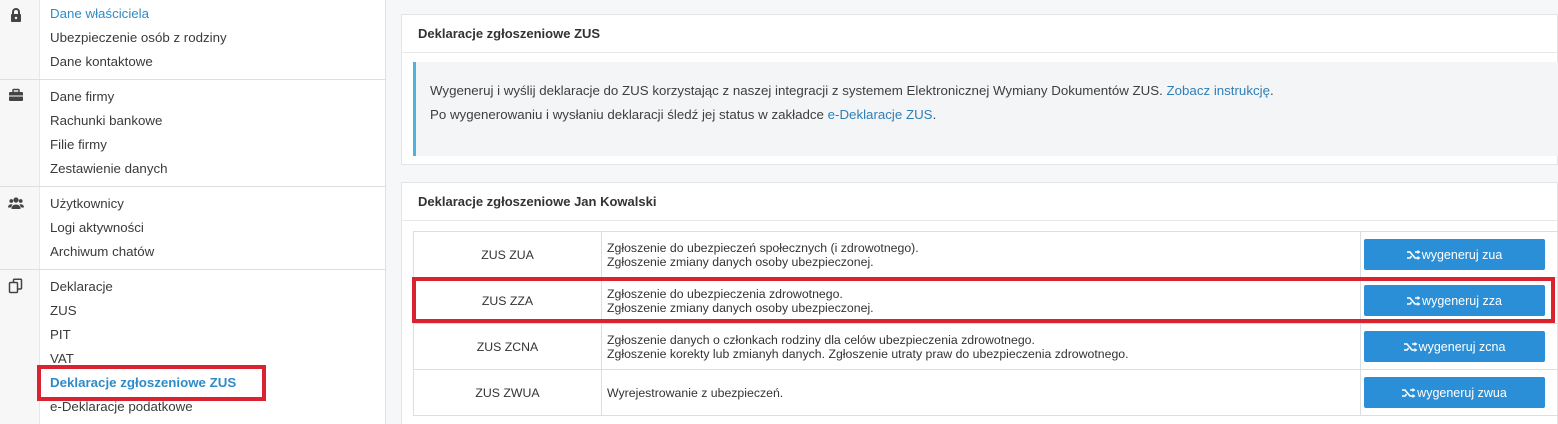 This screenshot has width=1558, height=424. Describe the element at coordinates (151, 383) in the screenshot. I see `highlight-box-sidebar` at that location.